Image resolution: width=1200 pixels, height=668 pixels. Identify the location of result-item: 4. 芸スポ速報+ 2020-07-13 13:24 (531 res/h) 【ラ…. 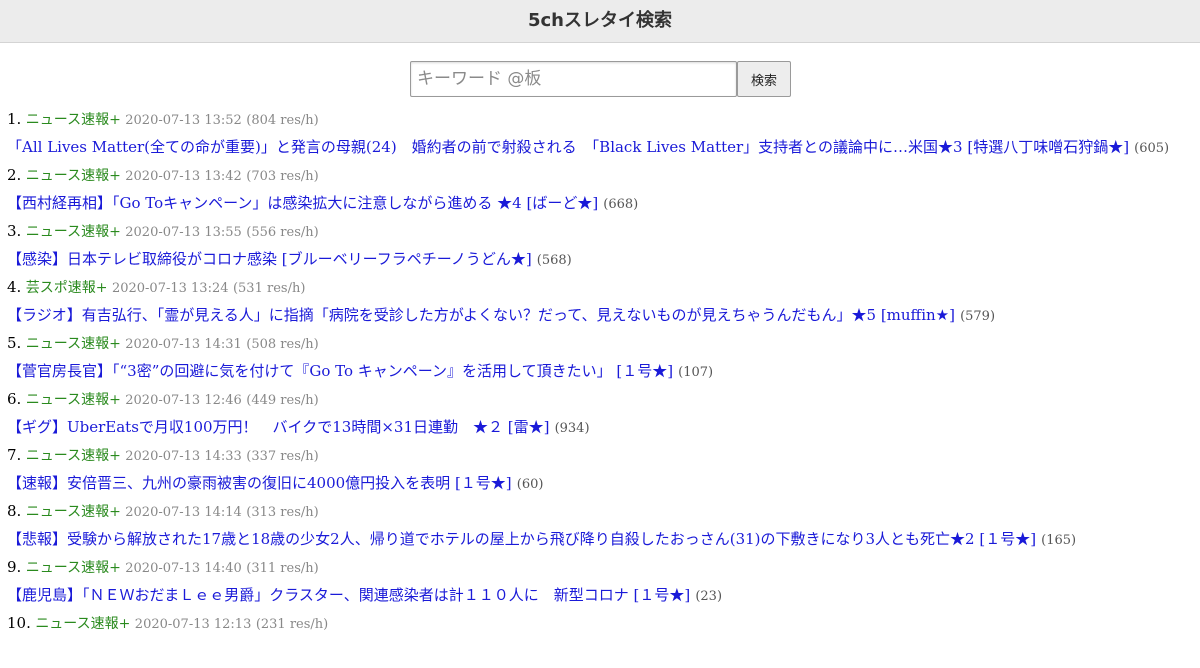
(600, 304).